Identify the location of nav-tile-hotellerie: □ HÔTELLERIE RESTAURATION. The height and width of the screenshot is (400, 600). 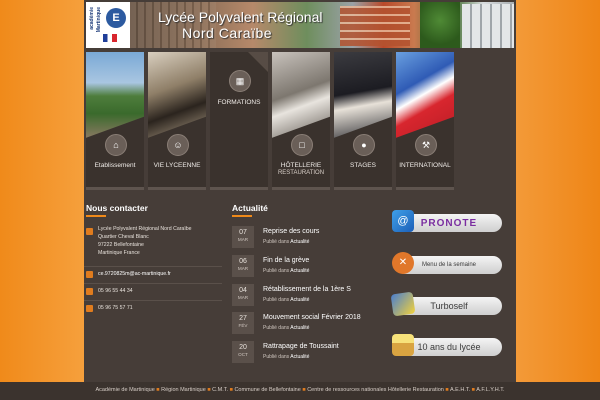
(301, 121).